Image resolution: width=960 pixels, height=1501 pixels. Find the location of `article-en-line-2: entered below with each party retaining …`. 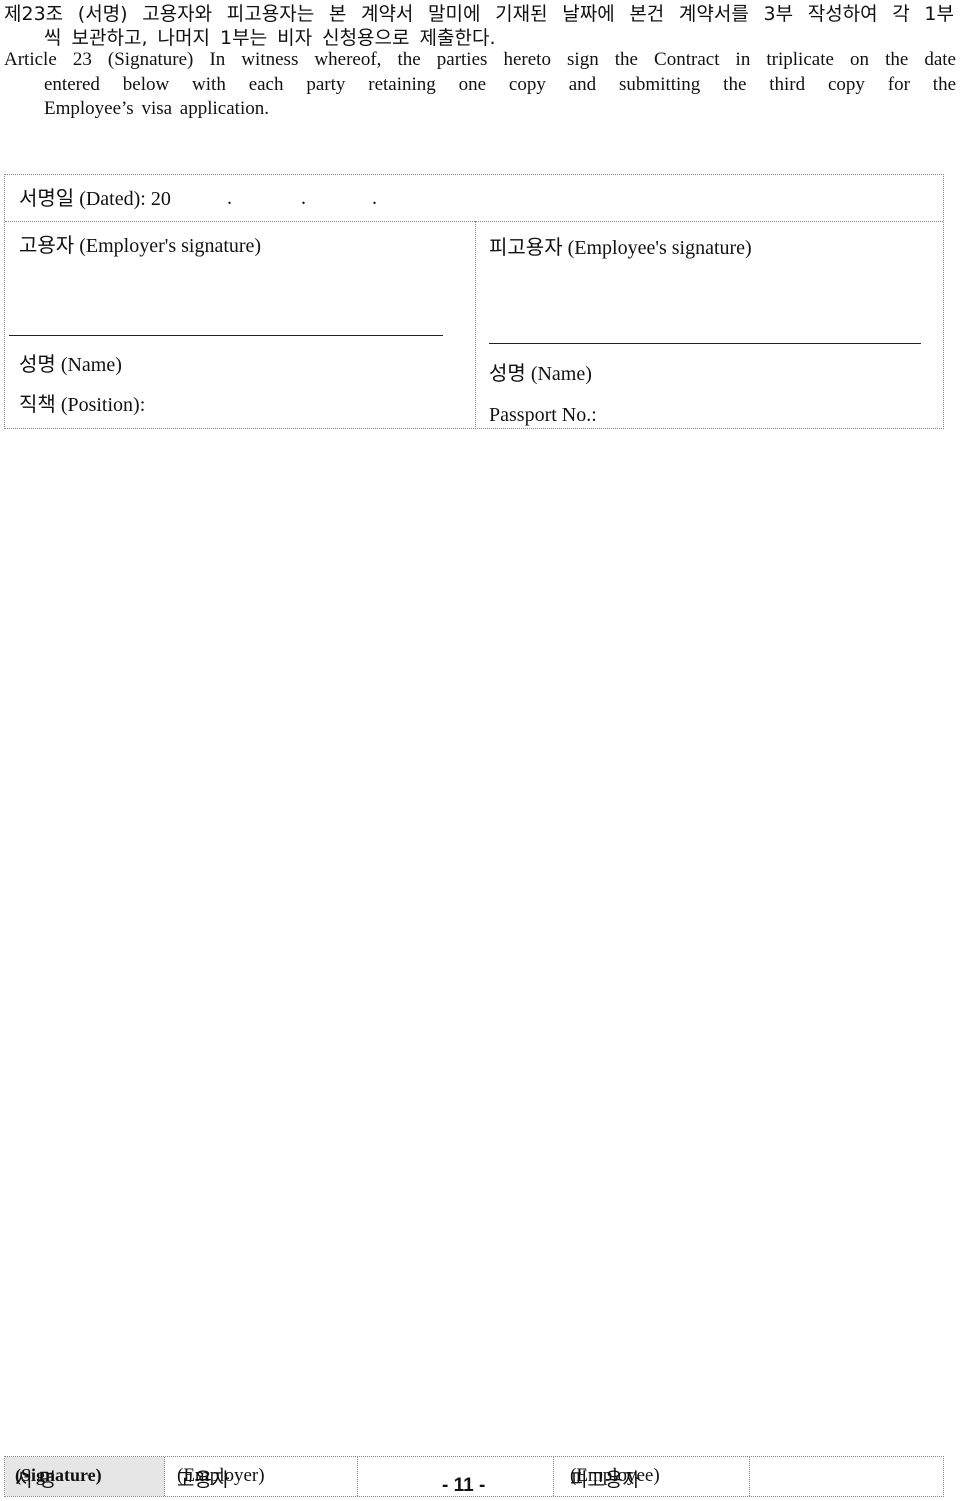

article-en-line-2: entered below with each party retaining … is located at coordinates (500, 84).